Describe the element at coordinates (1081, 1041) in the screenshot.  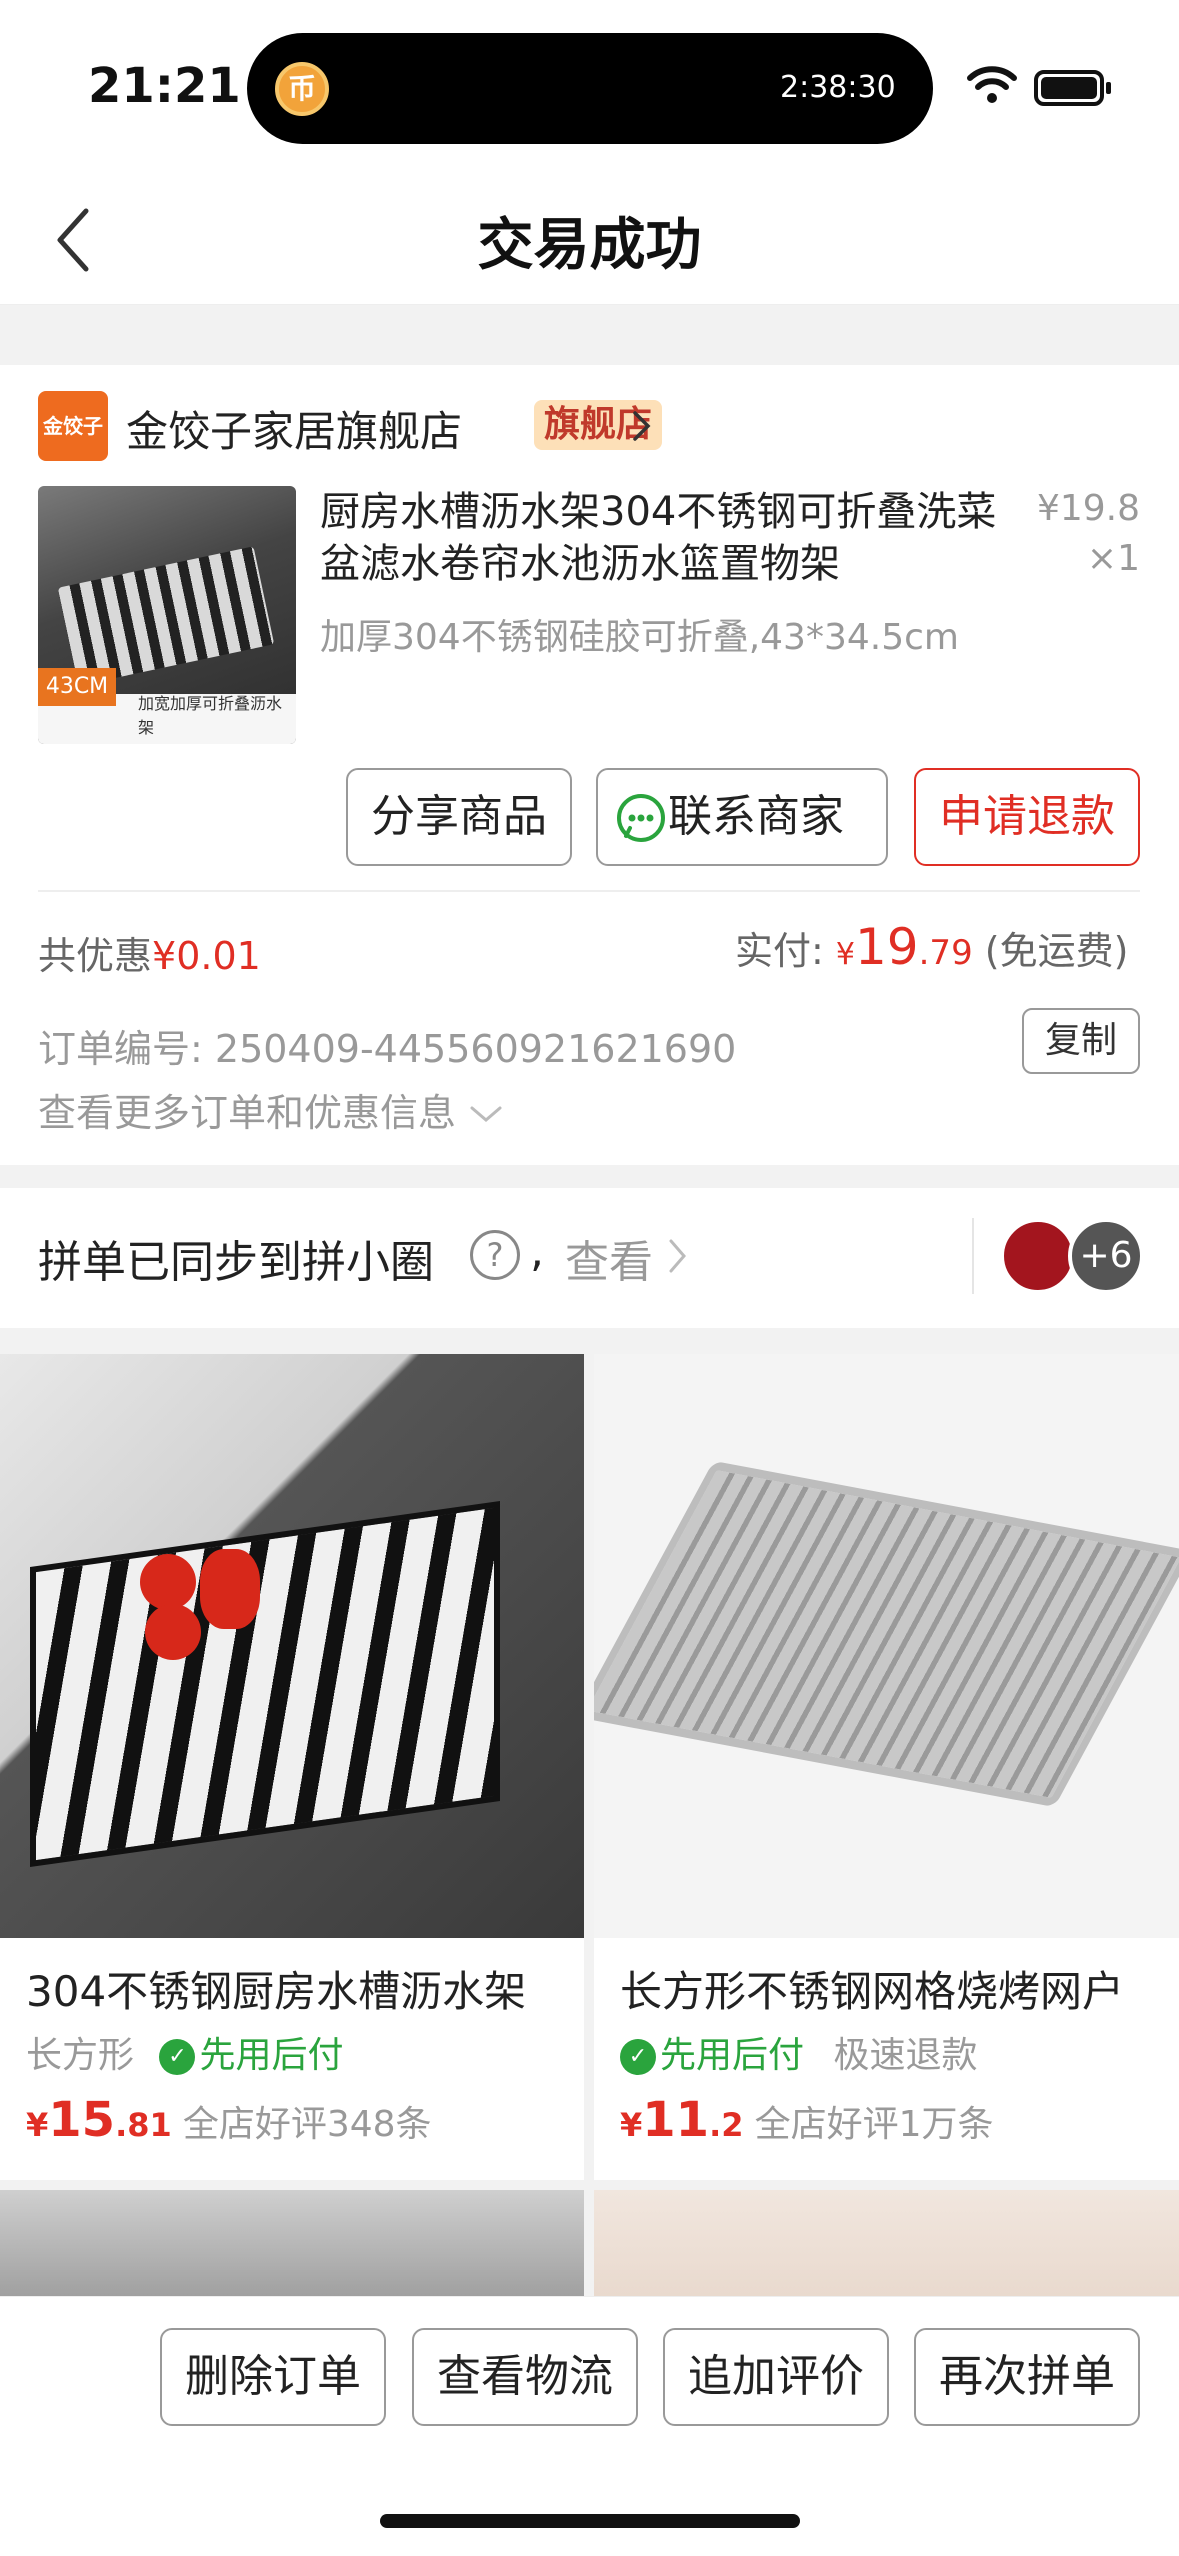
I see `copy-button: 复制` at that location.